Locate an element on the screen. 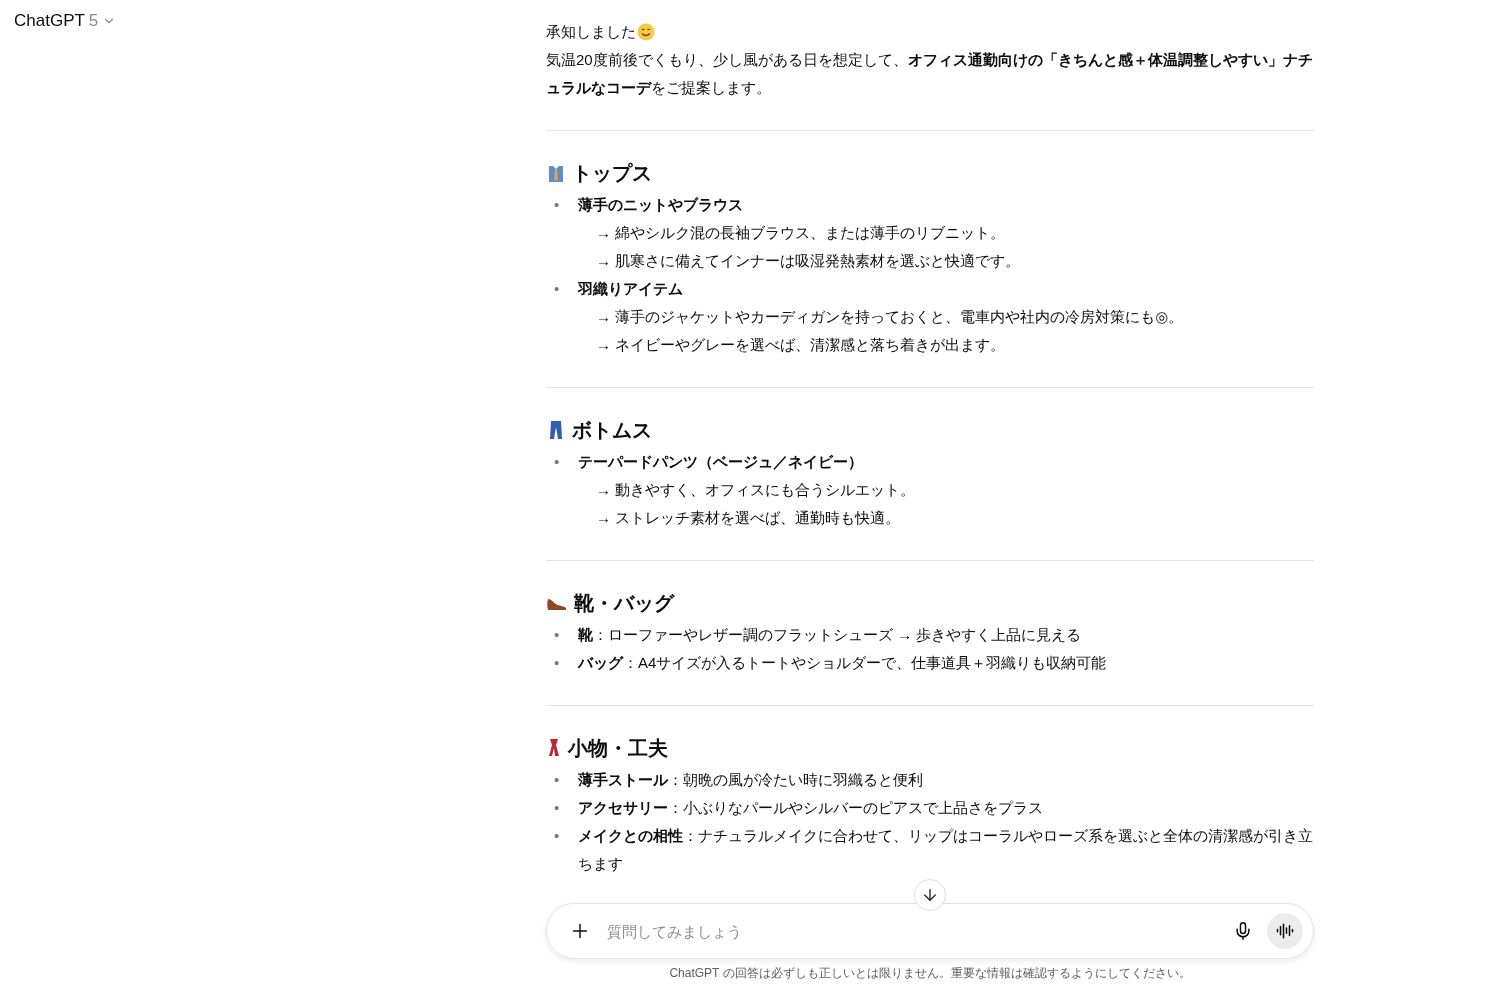 The image size is (1500, 989). waveform-icon is located at coordinates (1285, 931).